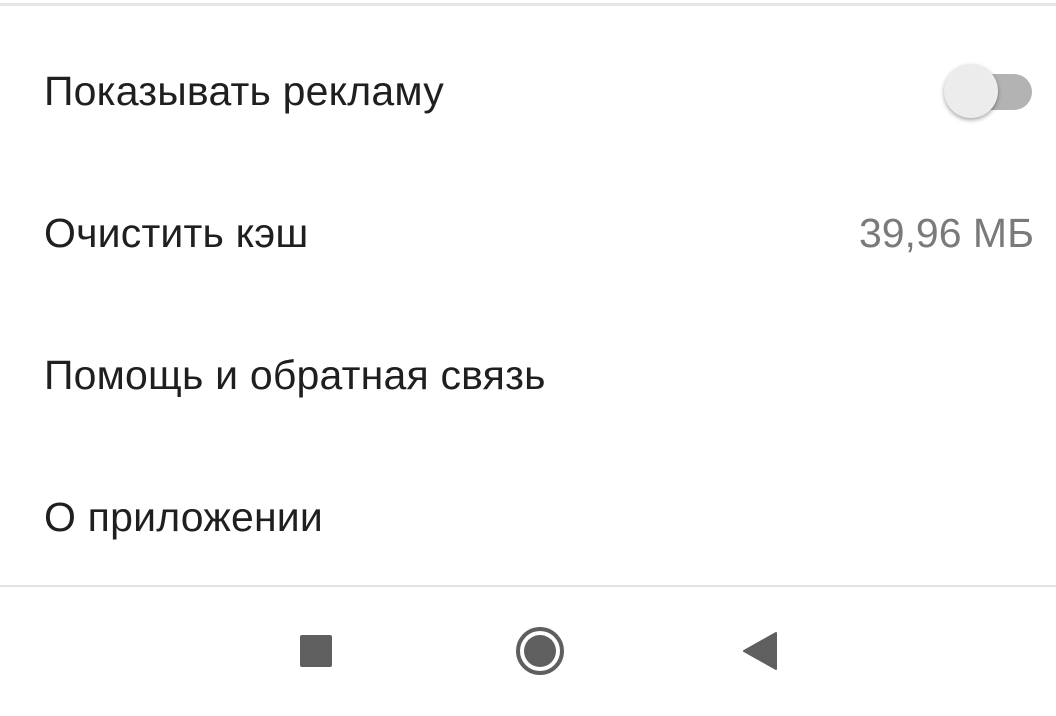 The height and width of the screenshot is (716, 1056). What do you see at coordinates (528, 4) in the screenshot?
I see `top-divider` at bounding box center [528, 4].